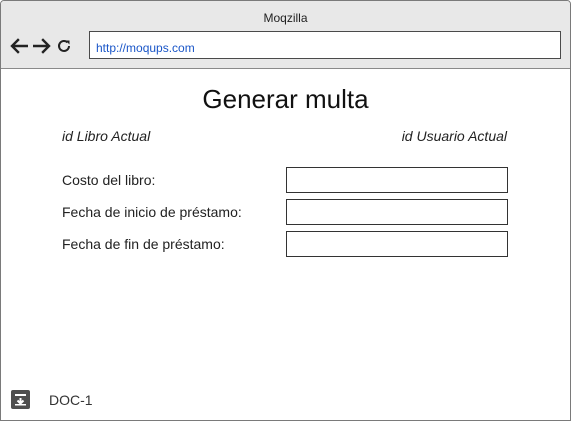 This screenshot has width=571, height=423. What do you see at coordinates (285, 18) in the screenshot?
I see `window-title: Moqzilla` at bounding box center [285, 18].